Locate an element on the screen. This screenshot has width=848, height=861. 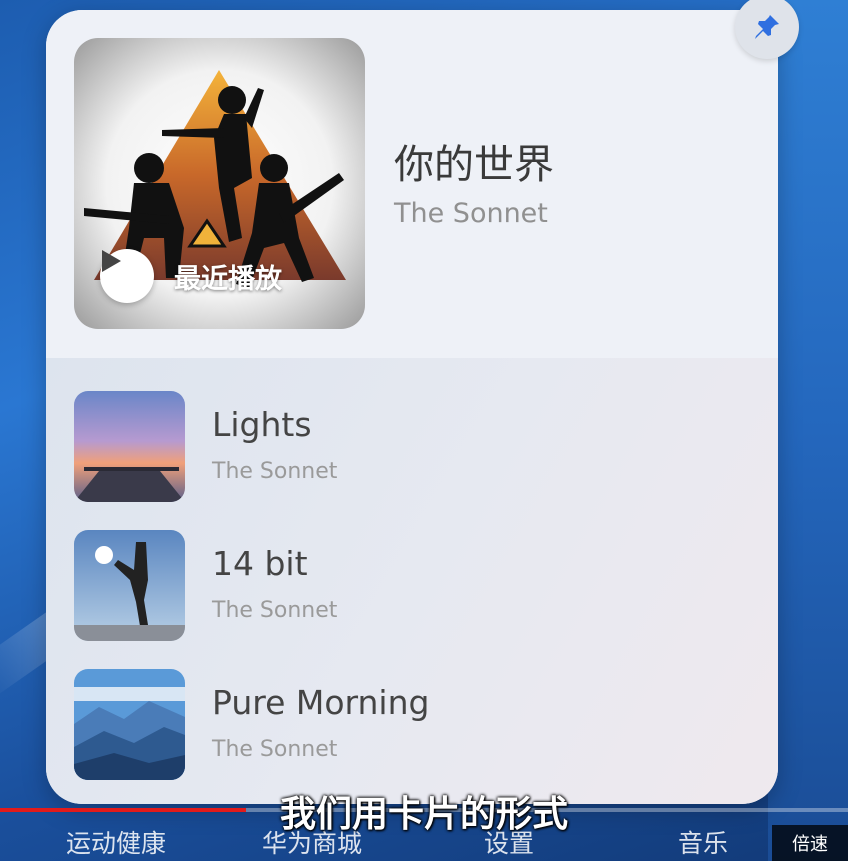
playback-speed-button: 倍速 is located at coordinates (810, 843).